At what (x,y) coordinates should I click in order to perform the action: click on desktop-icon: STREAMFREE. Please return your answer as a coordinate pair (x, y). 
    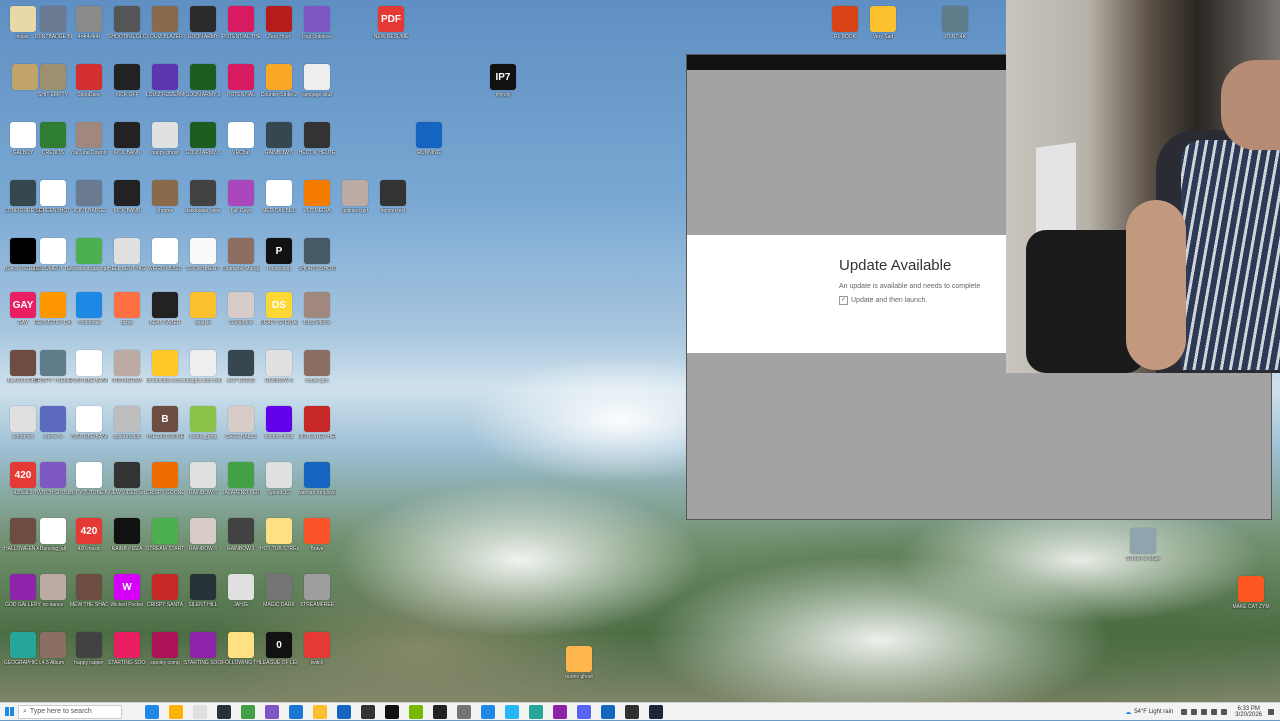
    Looking at the image, I should click on (317, 591).